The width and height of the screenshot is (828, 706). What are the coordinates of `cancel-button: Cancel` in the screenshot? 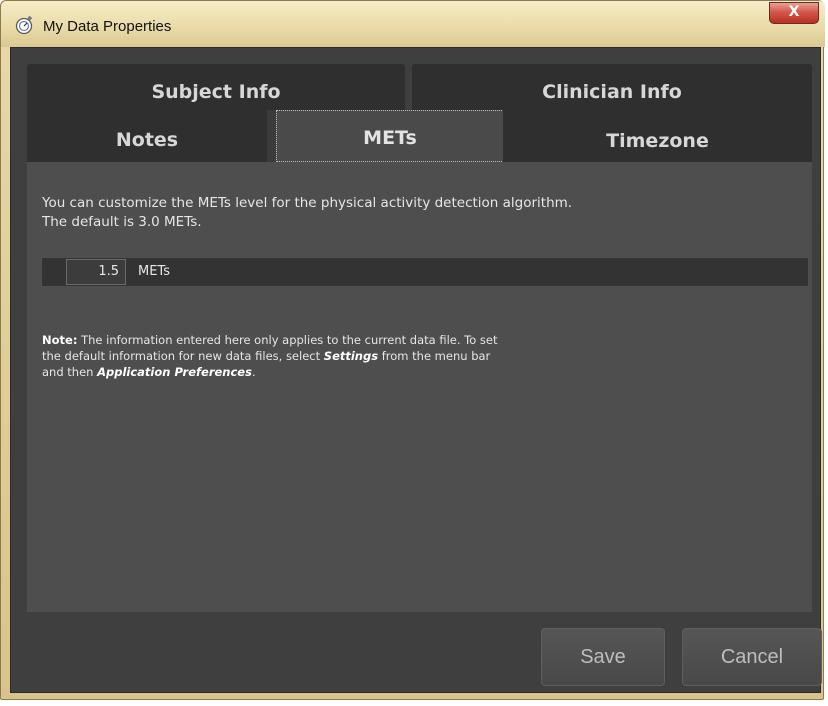 It's located at (752, 657).